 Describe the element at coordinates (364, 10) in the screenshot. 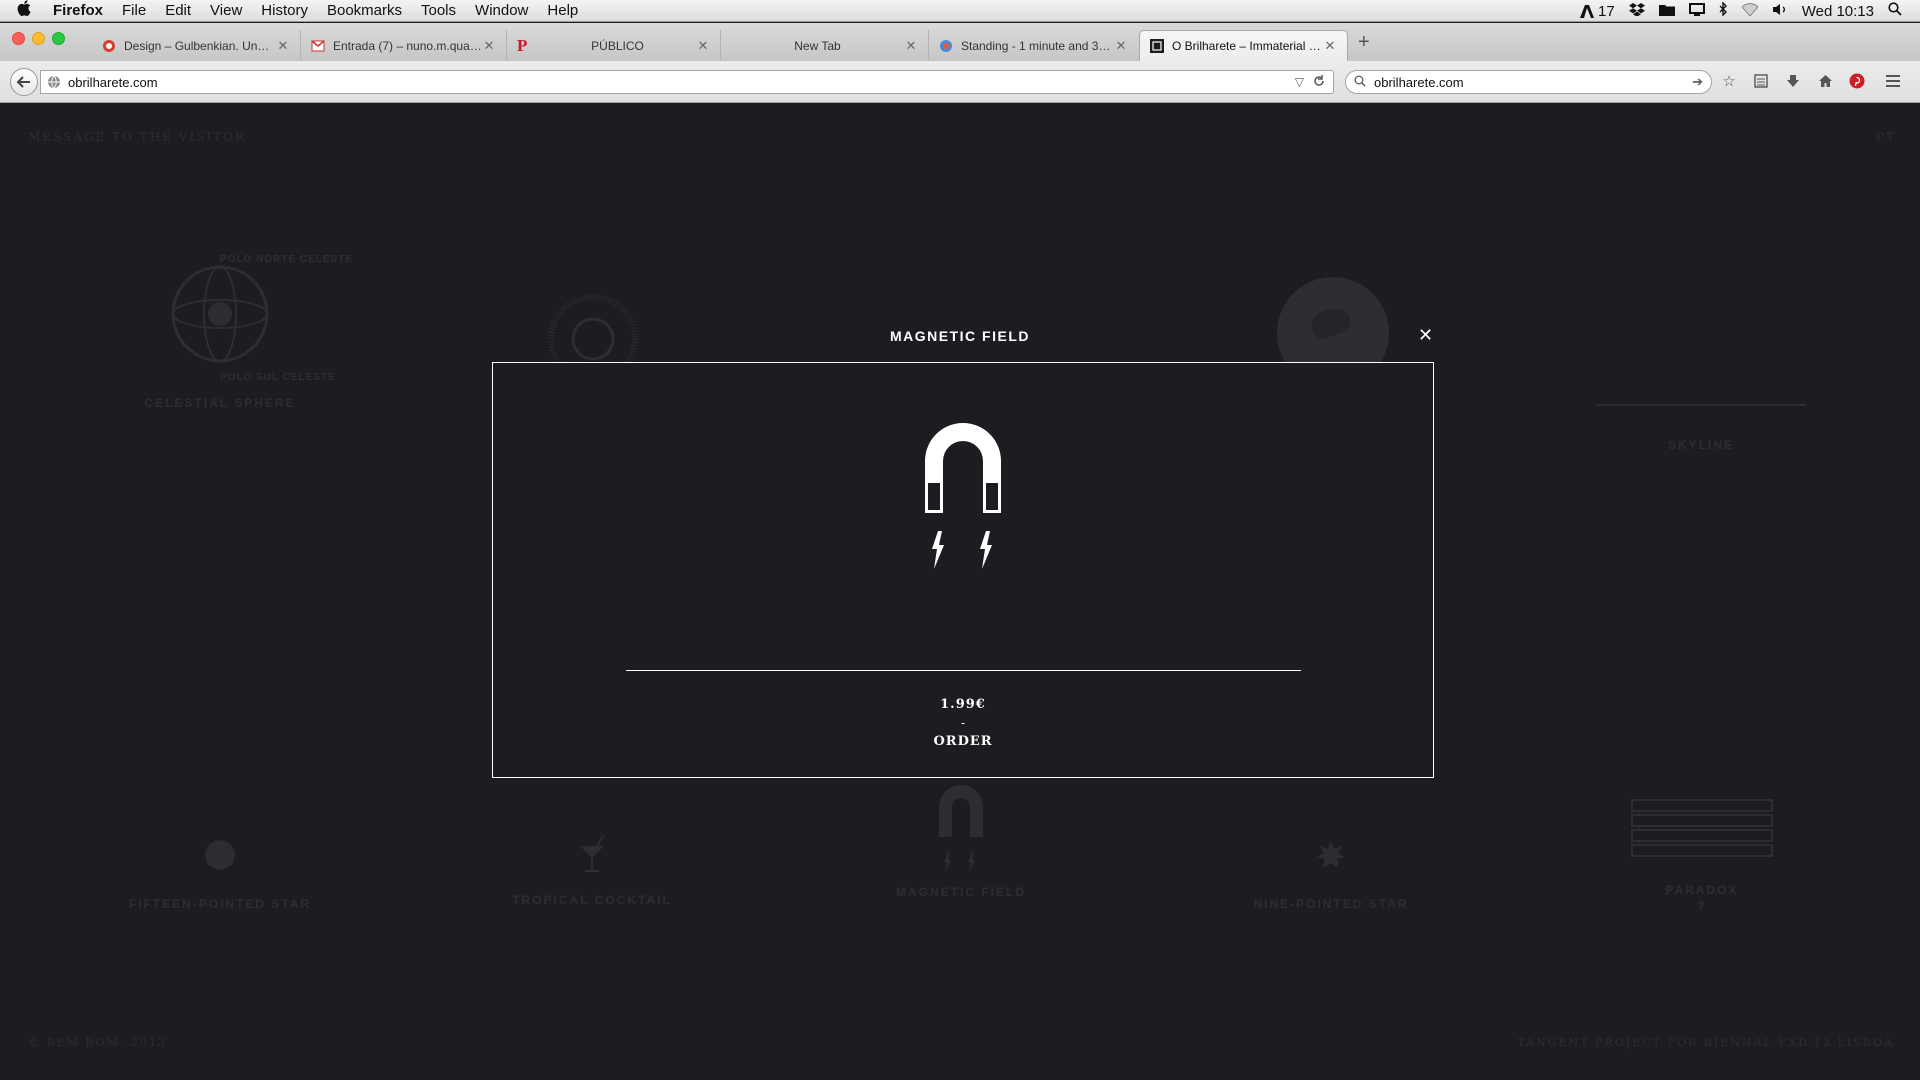

I see `menu-bookmarks: Bookmarks` at that location.